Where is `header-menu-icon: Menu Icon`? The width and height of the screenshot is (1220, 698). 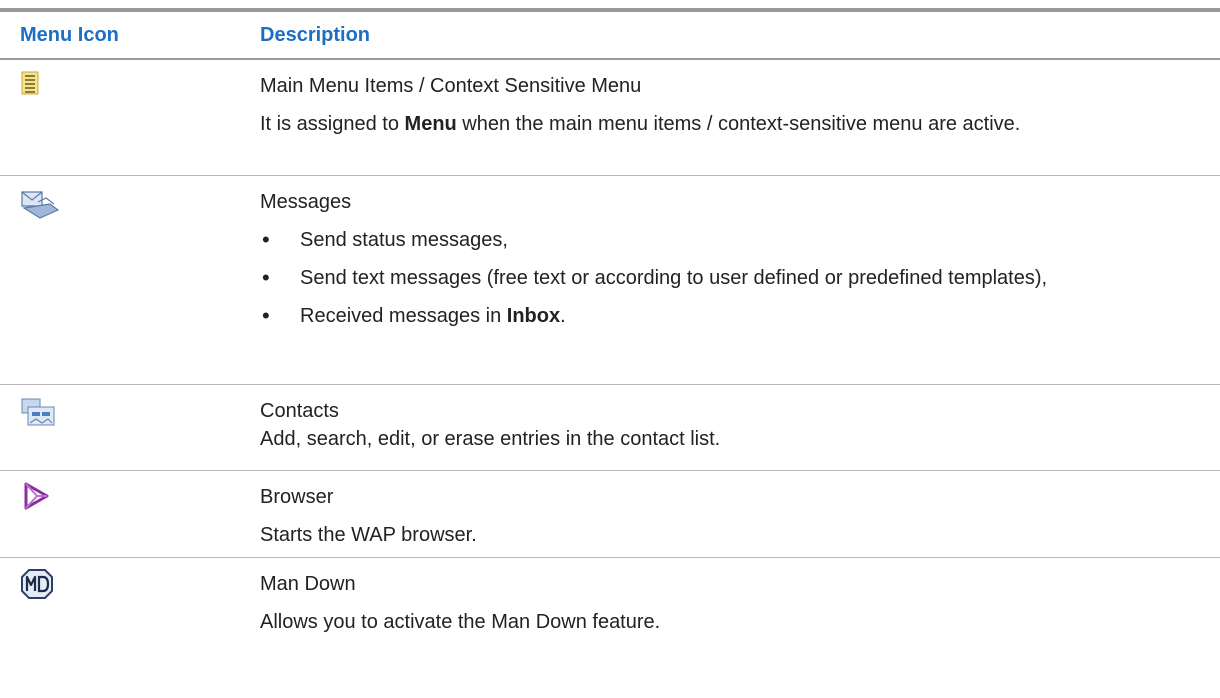
header-menu-icon: Menu Icon is located at coordinates (69, 34).